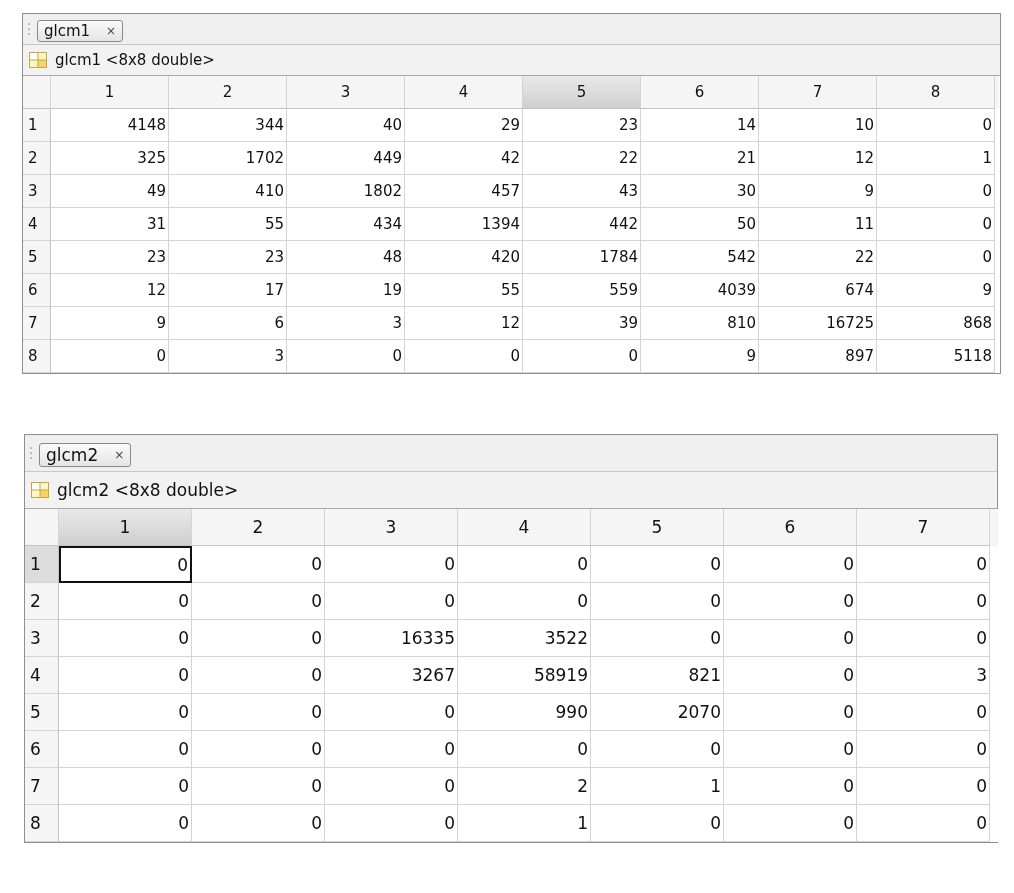 The image size is (1014, 893). Describe the element at coordinates (391, 675) in the screenshot. I see `table-cell: 3267` at that location.